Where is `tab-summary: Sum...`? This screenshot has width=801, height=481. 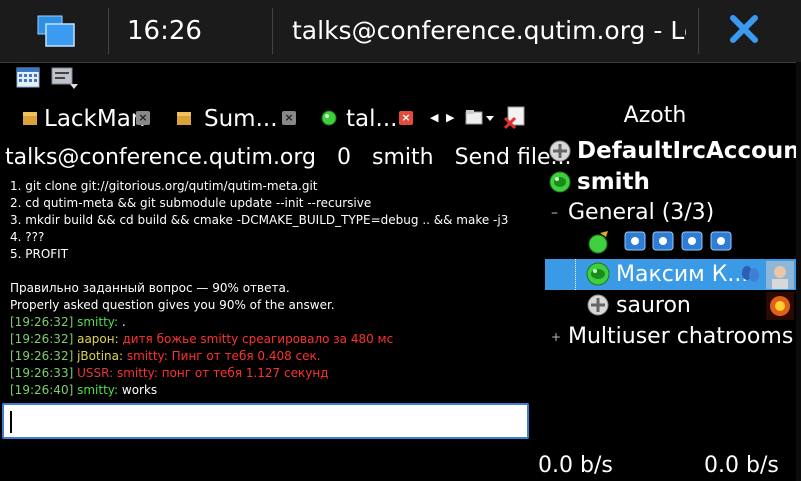 tab-summary: Sum... is located at coordinates (241, 119).